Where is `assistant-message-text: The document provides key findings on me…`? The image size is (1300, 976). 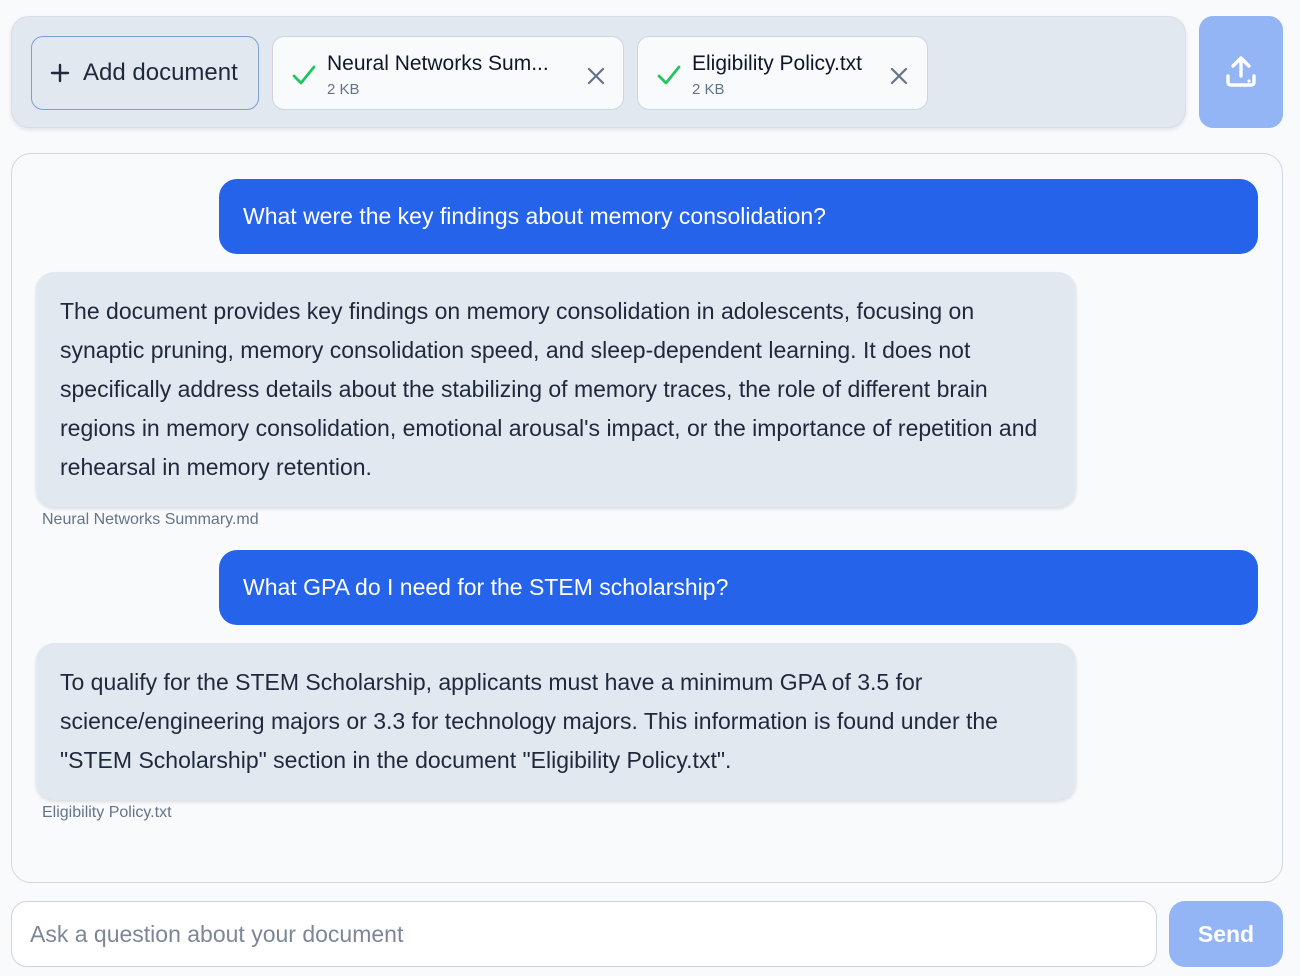
assistant-message-text: The document provides key findings on me… is located at coordinates (549, 389).